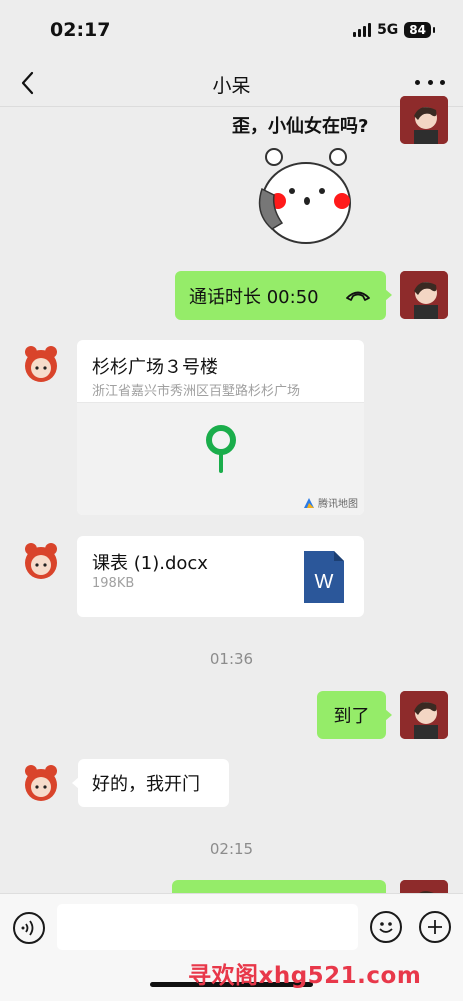 This screenshot has height=1001, width=463. What do you see at coordinates (254, 297) in the screenshot?
I see `call-duration-text: 通话时长 00:50` at bounding box center [254, 297].